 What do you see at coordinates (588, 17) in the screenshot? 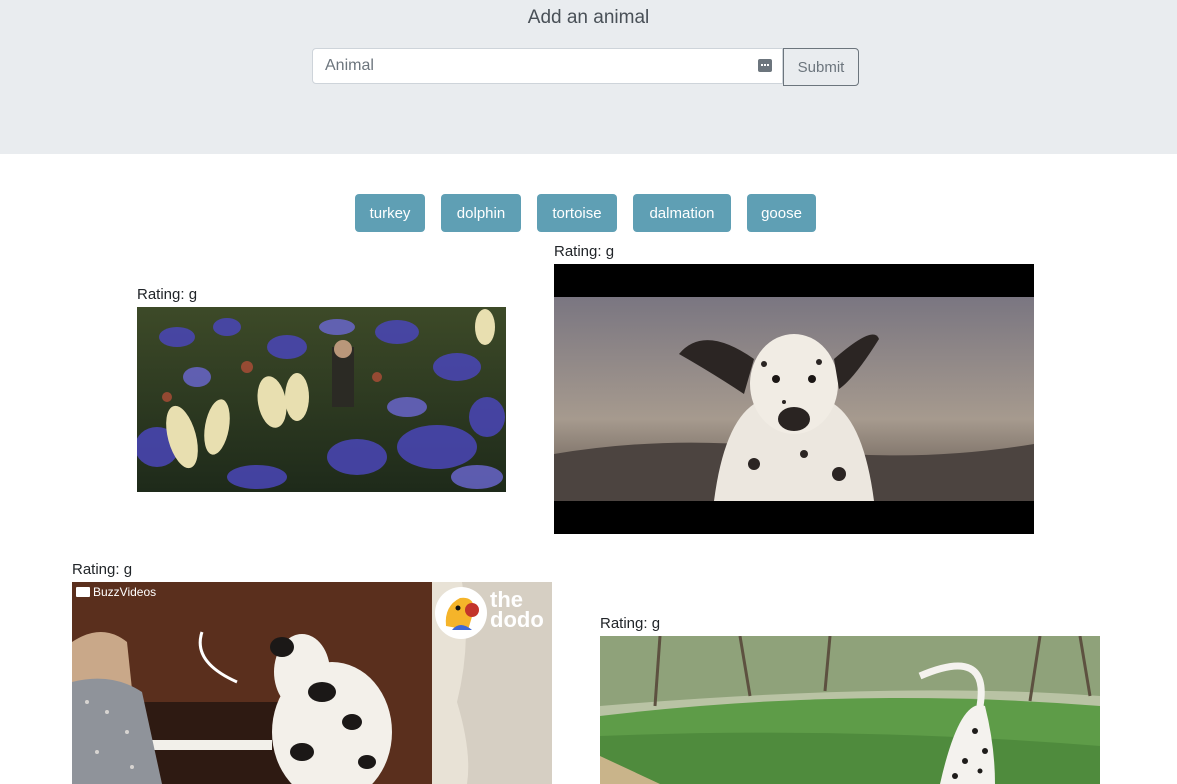
I see `page-title: Add an animal` at bounding box center [588, 17].